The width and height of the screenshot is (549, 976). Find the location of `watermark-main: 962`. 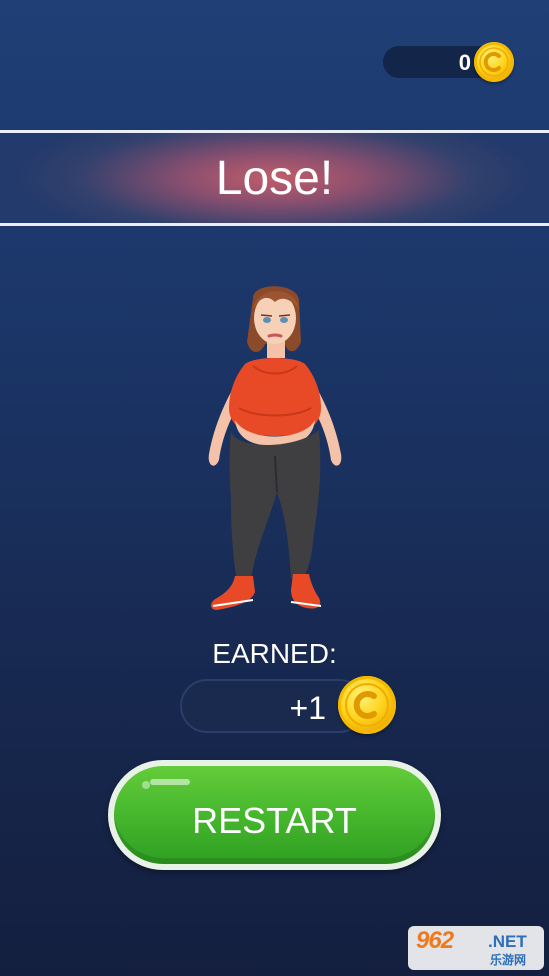

watermark-main: 962 is located at coordinates (435, 940).